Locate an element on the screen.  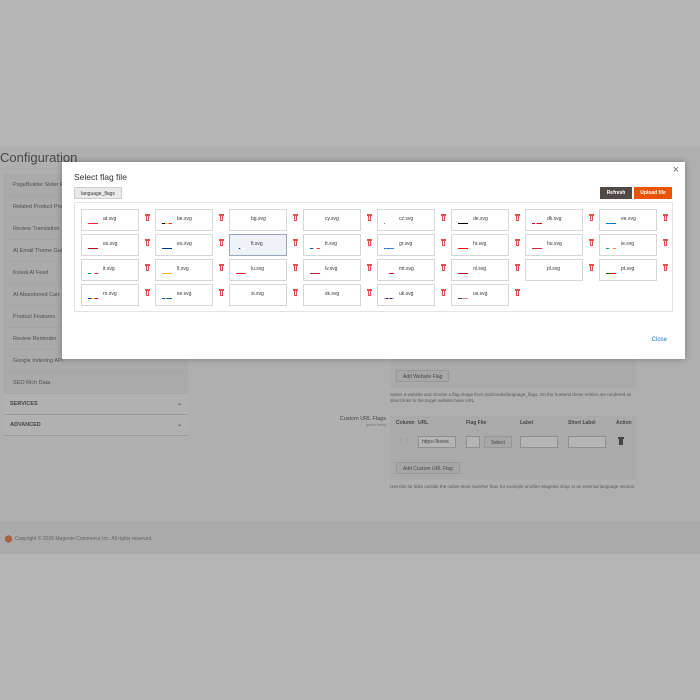
close-button: Close is located at coordinates (659, 340).